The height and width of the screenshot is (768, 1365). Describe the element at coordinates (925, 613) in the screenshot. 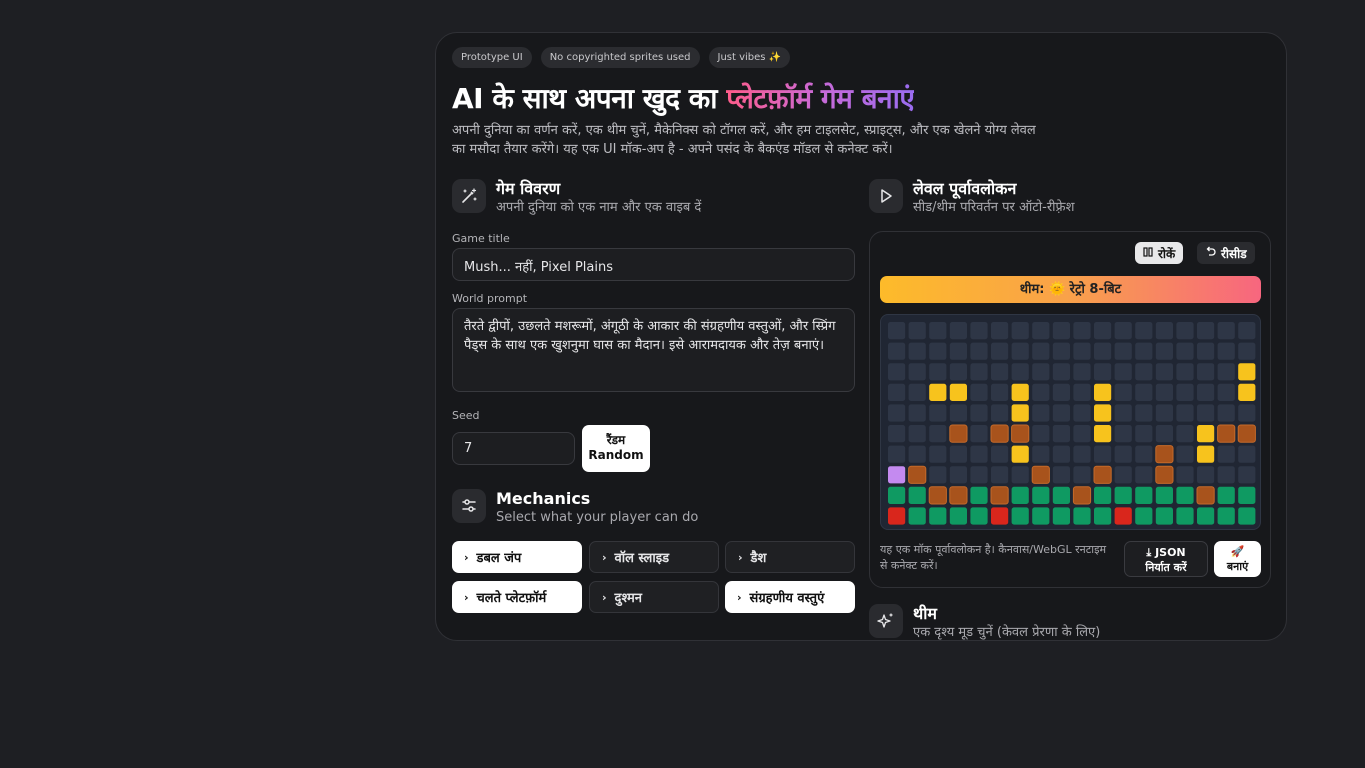

I see `theme-title: थीम` at that location.